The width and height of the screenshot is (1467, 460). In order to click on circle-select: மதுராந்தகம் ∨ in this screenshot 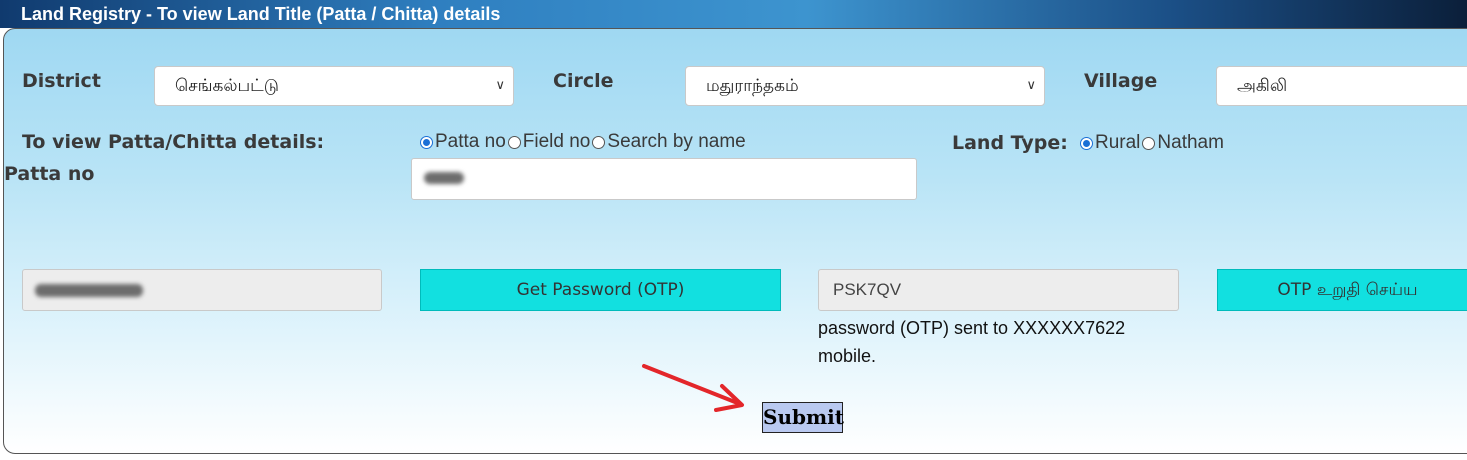, I will do `click(865, 86)`.